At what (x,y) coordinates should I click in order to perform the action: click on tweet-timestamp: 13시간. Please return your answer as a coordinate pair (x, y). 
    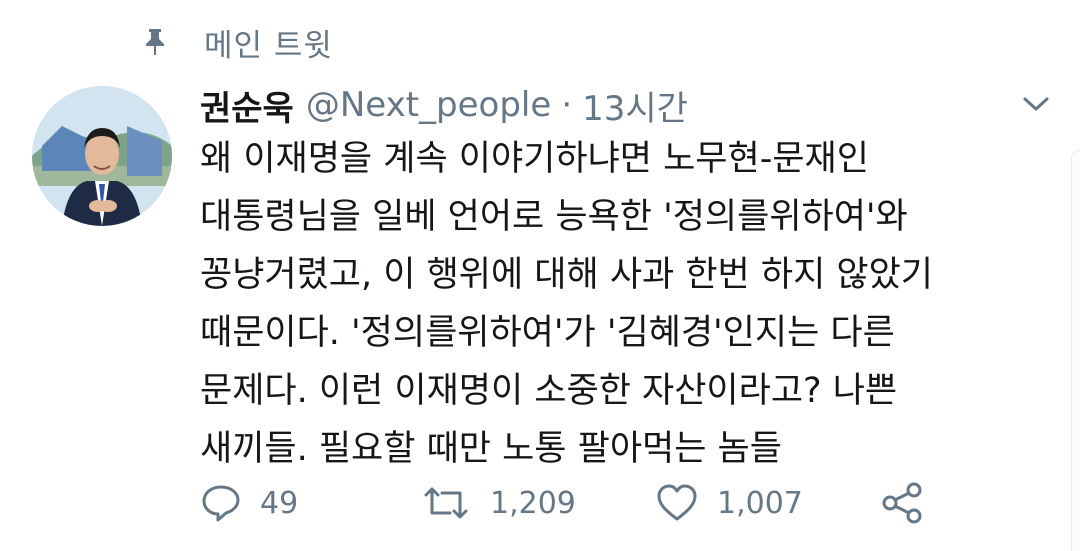
    Looking at the image, I should click on (635, 105).